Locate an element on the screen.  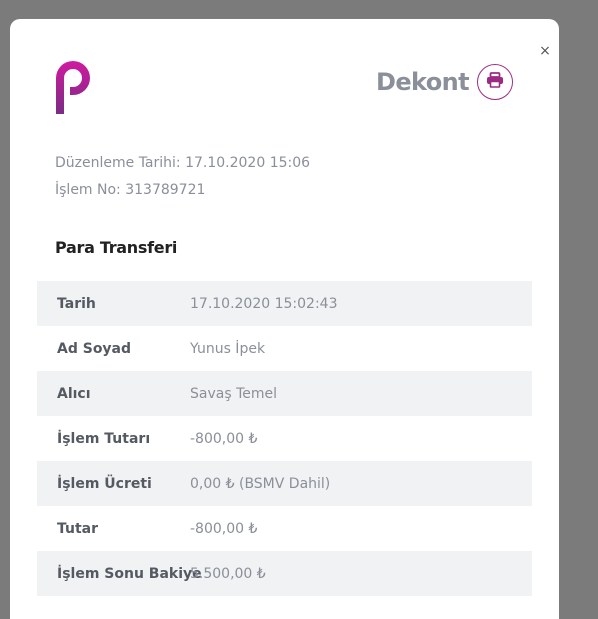
table-row: İşlem Sonu Bakiye 5.500,00 ₺ is located at coordinates (284, 573).